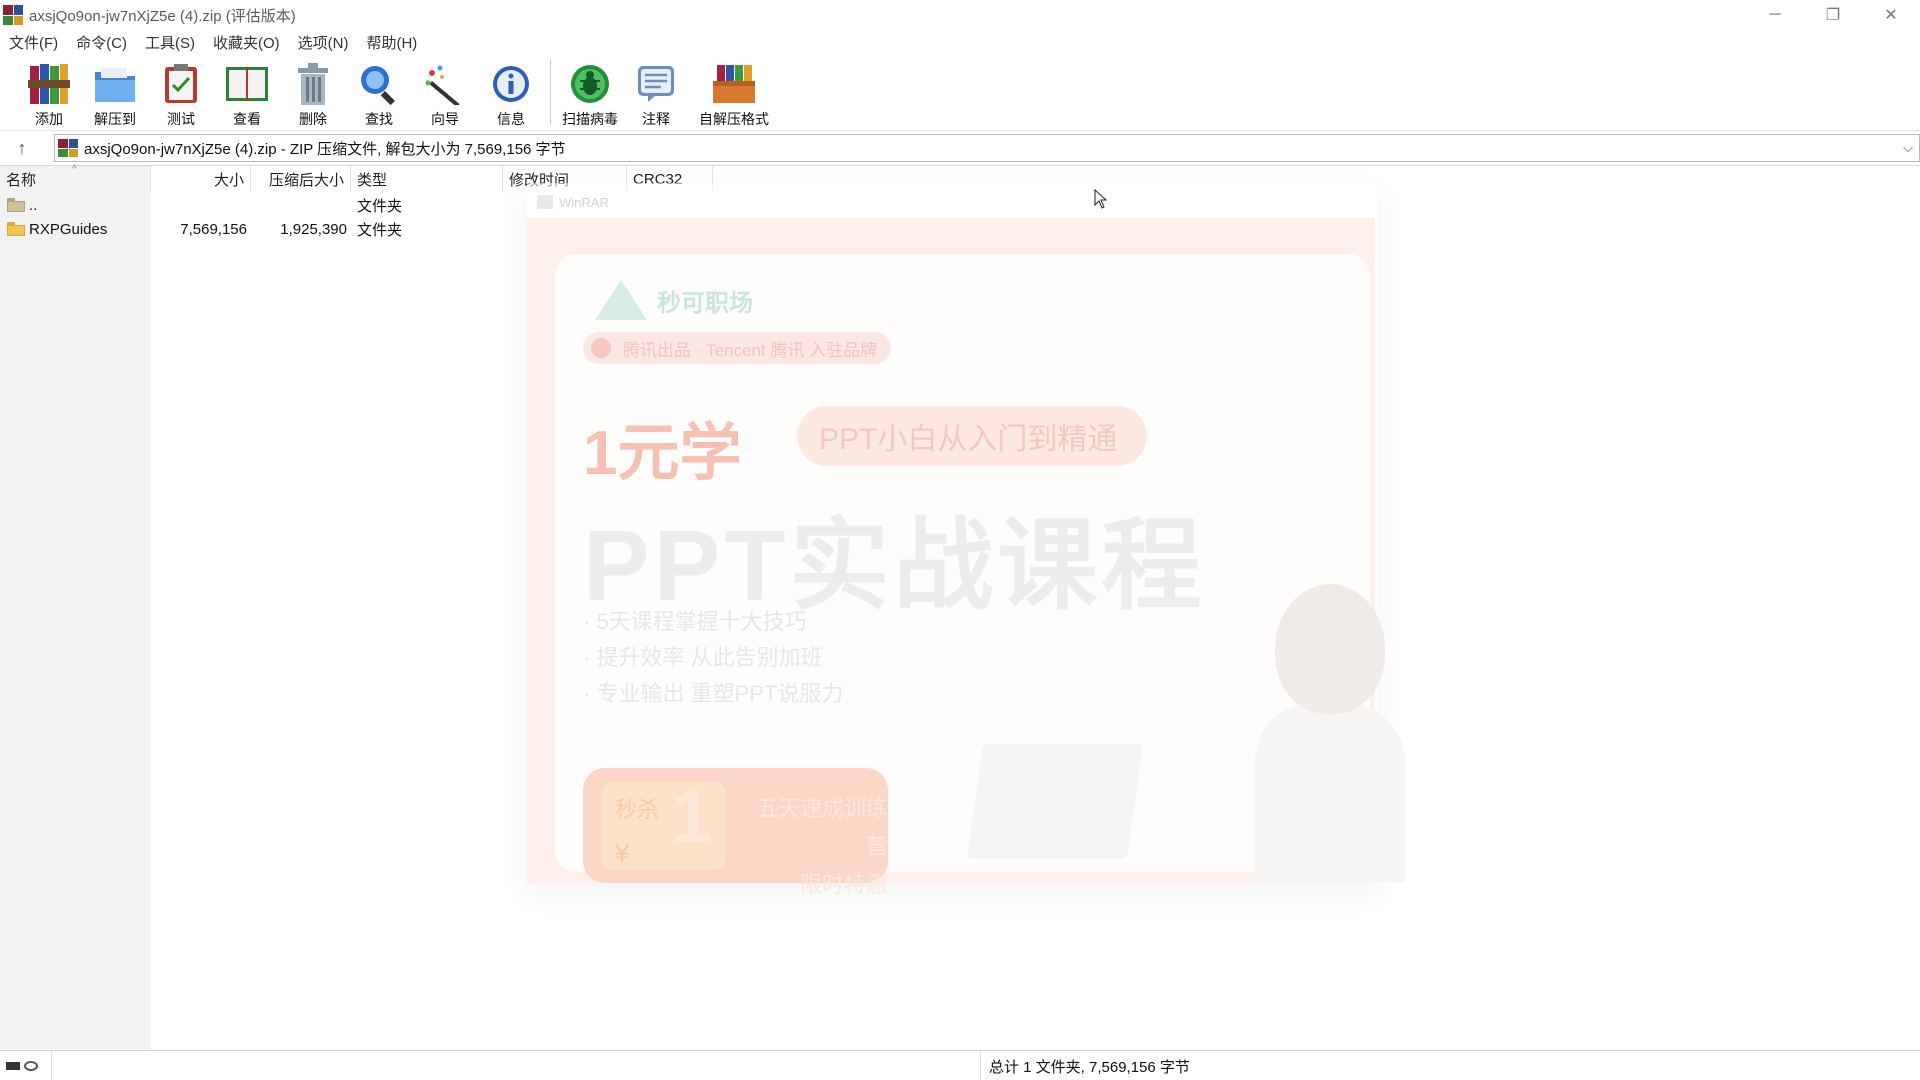  Describe the element at coordinates (445, 83) in the screenshot. I see `magic-wand-icon` at that location.